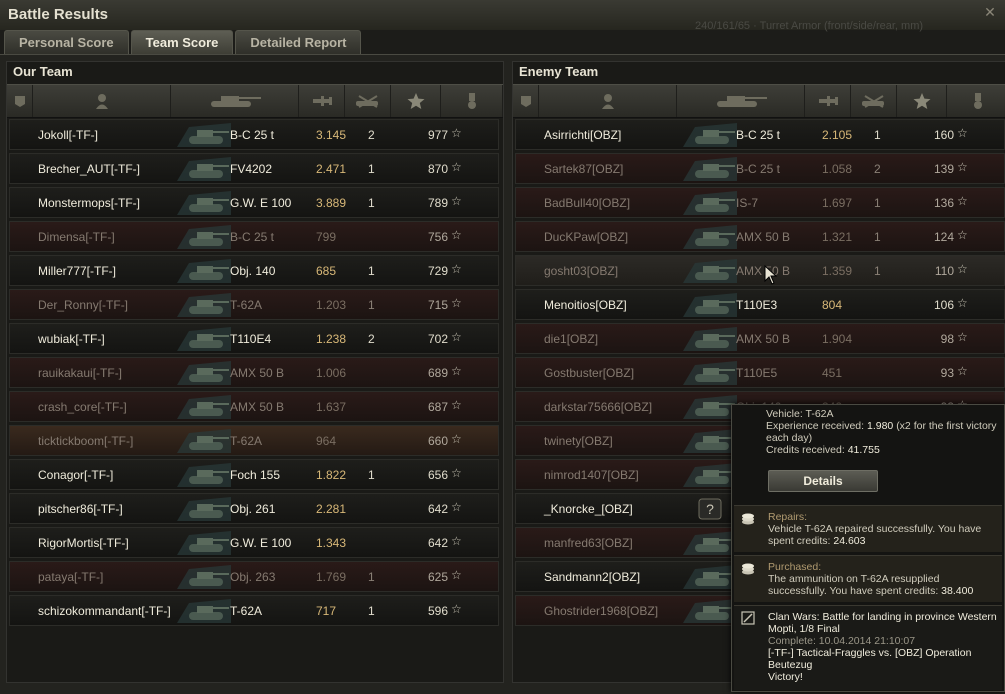  What do you see at coordinates (298, 42) in the screenshot?
I see `tab-detailed-report: Detailed Report` at bounding box center [298, 42].